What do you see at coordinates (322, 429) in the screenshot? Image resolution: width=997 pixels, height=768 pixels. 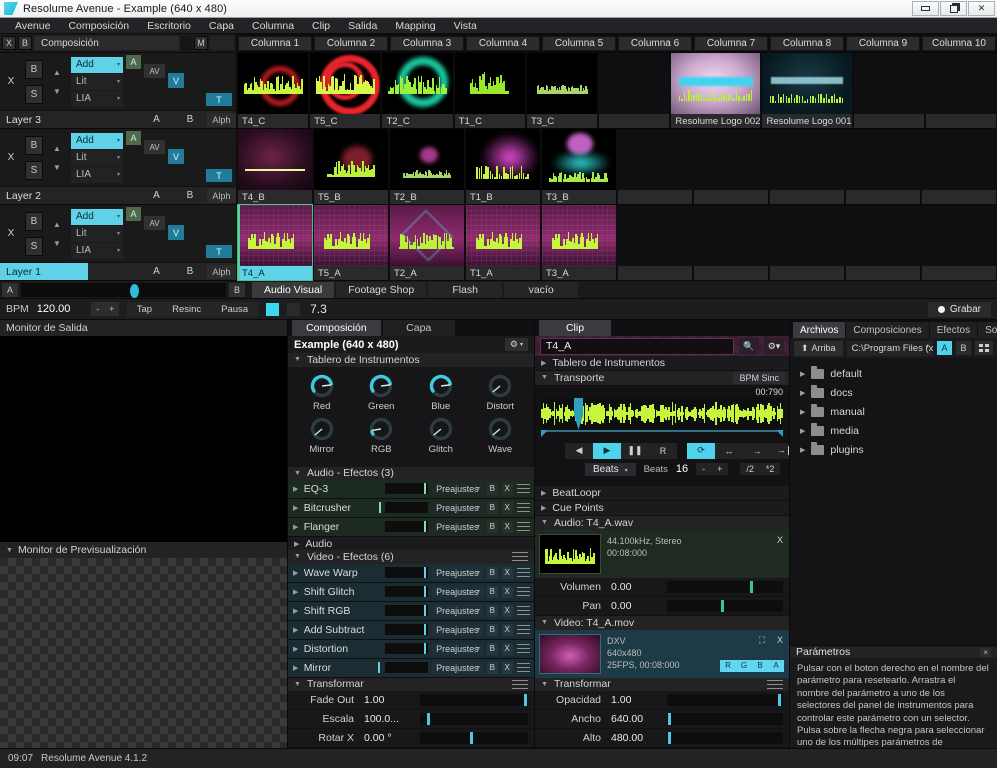 I see `knob-dial` at bounding box center [322, 429].